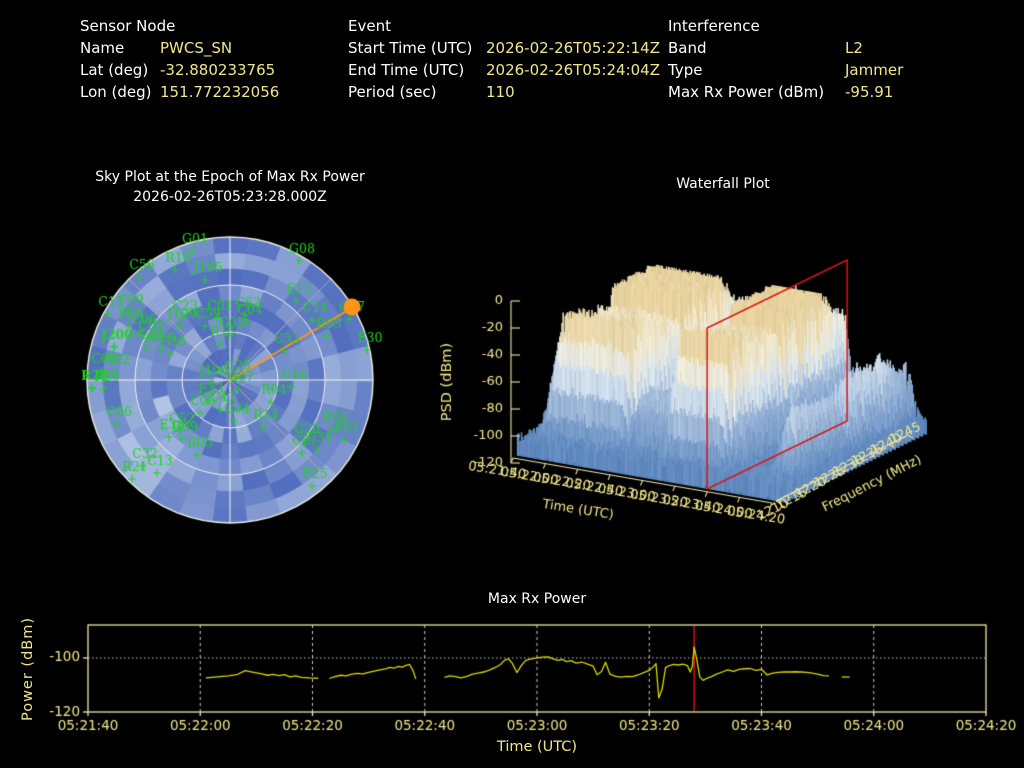  Describe the element at coordinates (687, 48) in the screenshot. I see `interference-band-label: Band` at that location.